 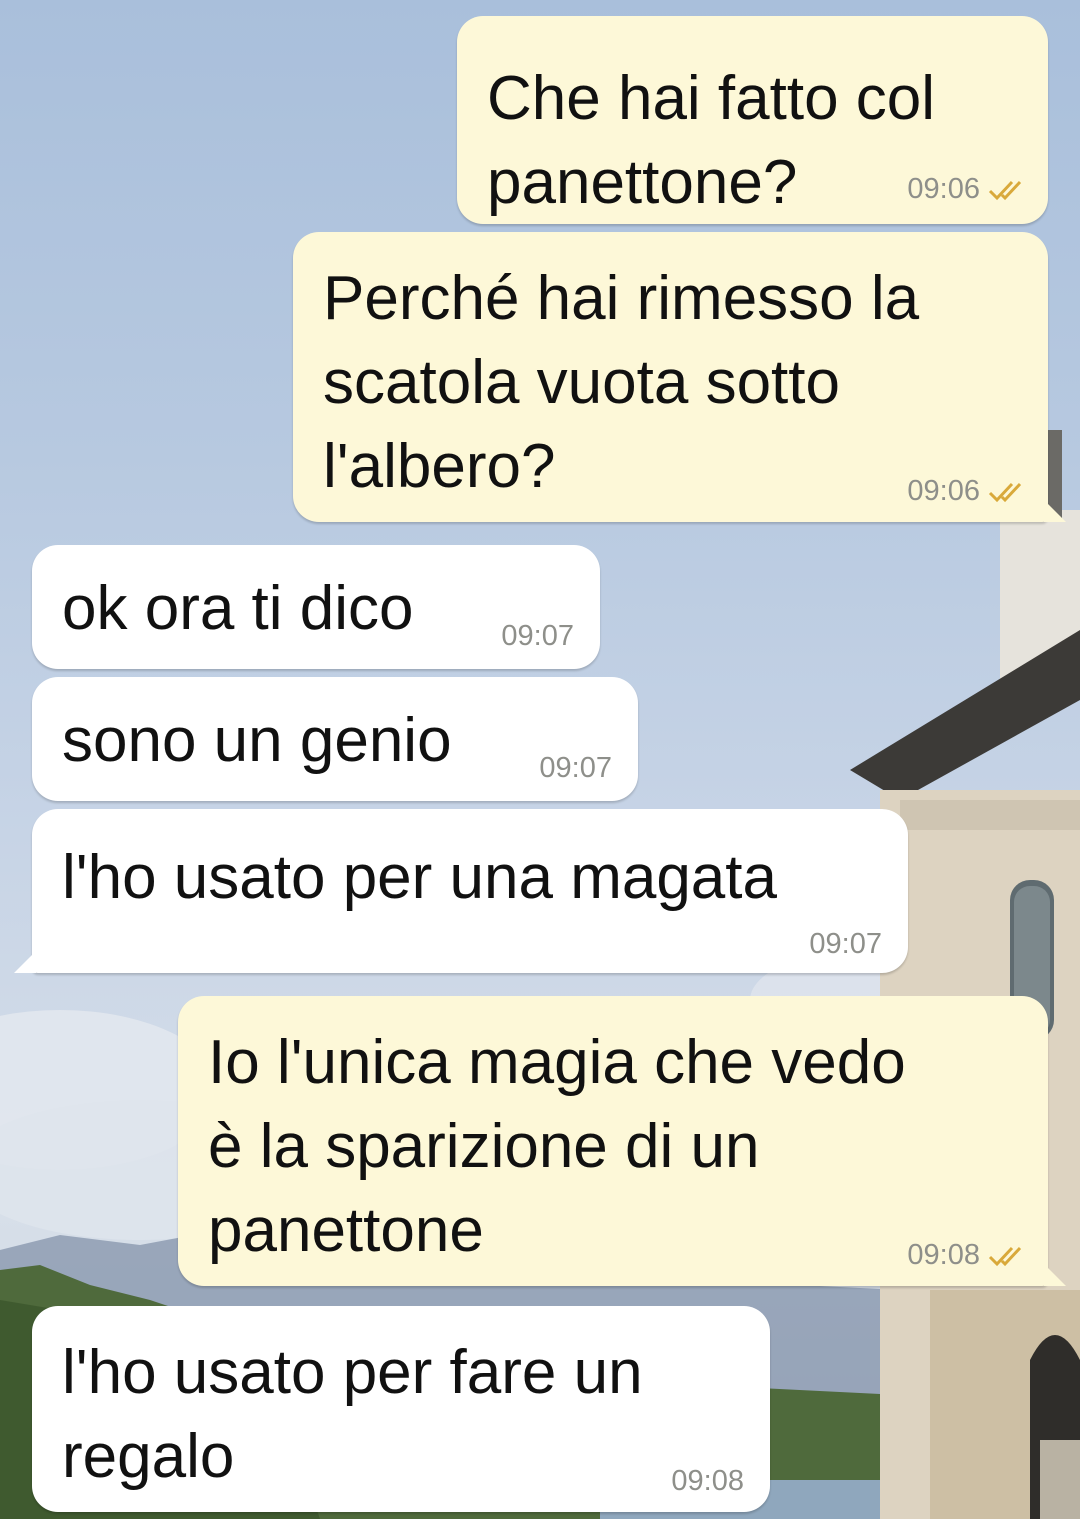 I want to click on message-text-line: panettone?, so click(x=642, y=182).